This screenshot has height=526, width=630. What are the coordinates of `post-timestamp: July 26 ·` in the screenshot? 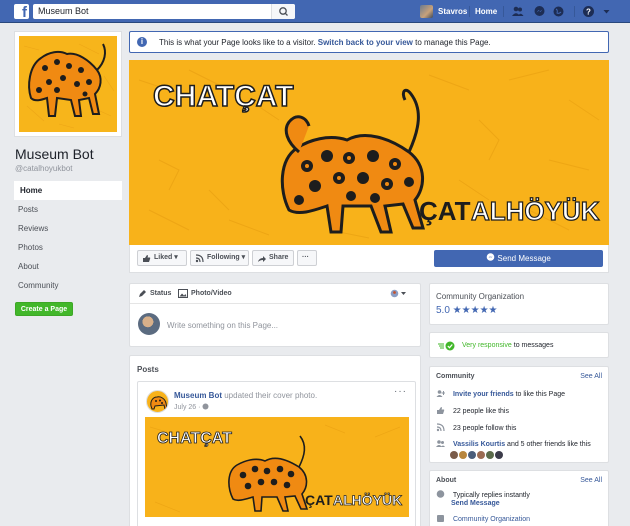 It's located at (191, 407).